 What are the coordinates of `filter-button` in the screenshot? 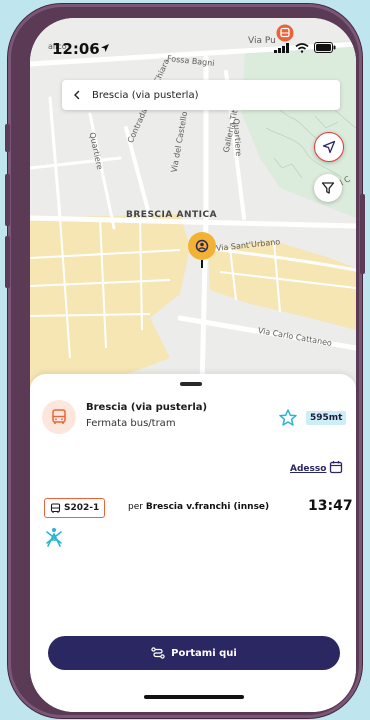 It's located at (328, 188).